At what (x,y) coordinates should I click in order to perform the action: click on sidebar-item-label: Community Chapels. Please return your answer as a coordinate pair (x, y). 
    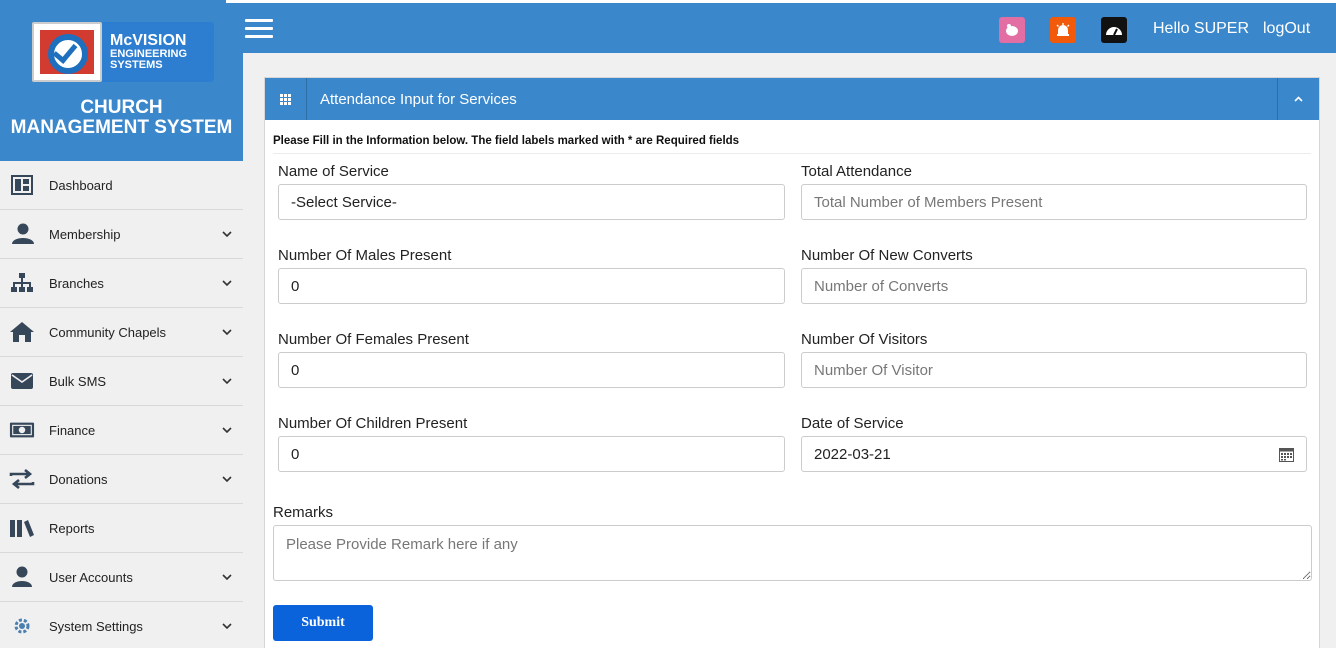
    Looking at the image, I should click on (108, 332).